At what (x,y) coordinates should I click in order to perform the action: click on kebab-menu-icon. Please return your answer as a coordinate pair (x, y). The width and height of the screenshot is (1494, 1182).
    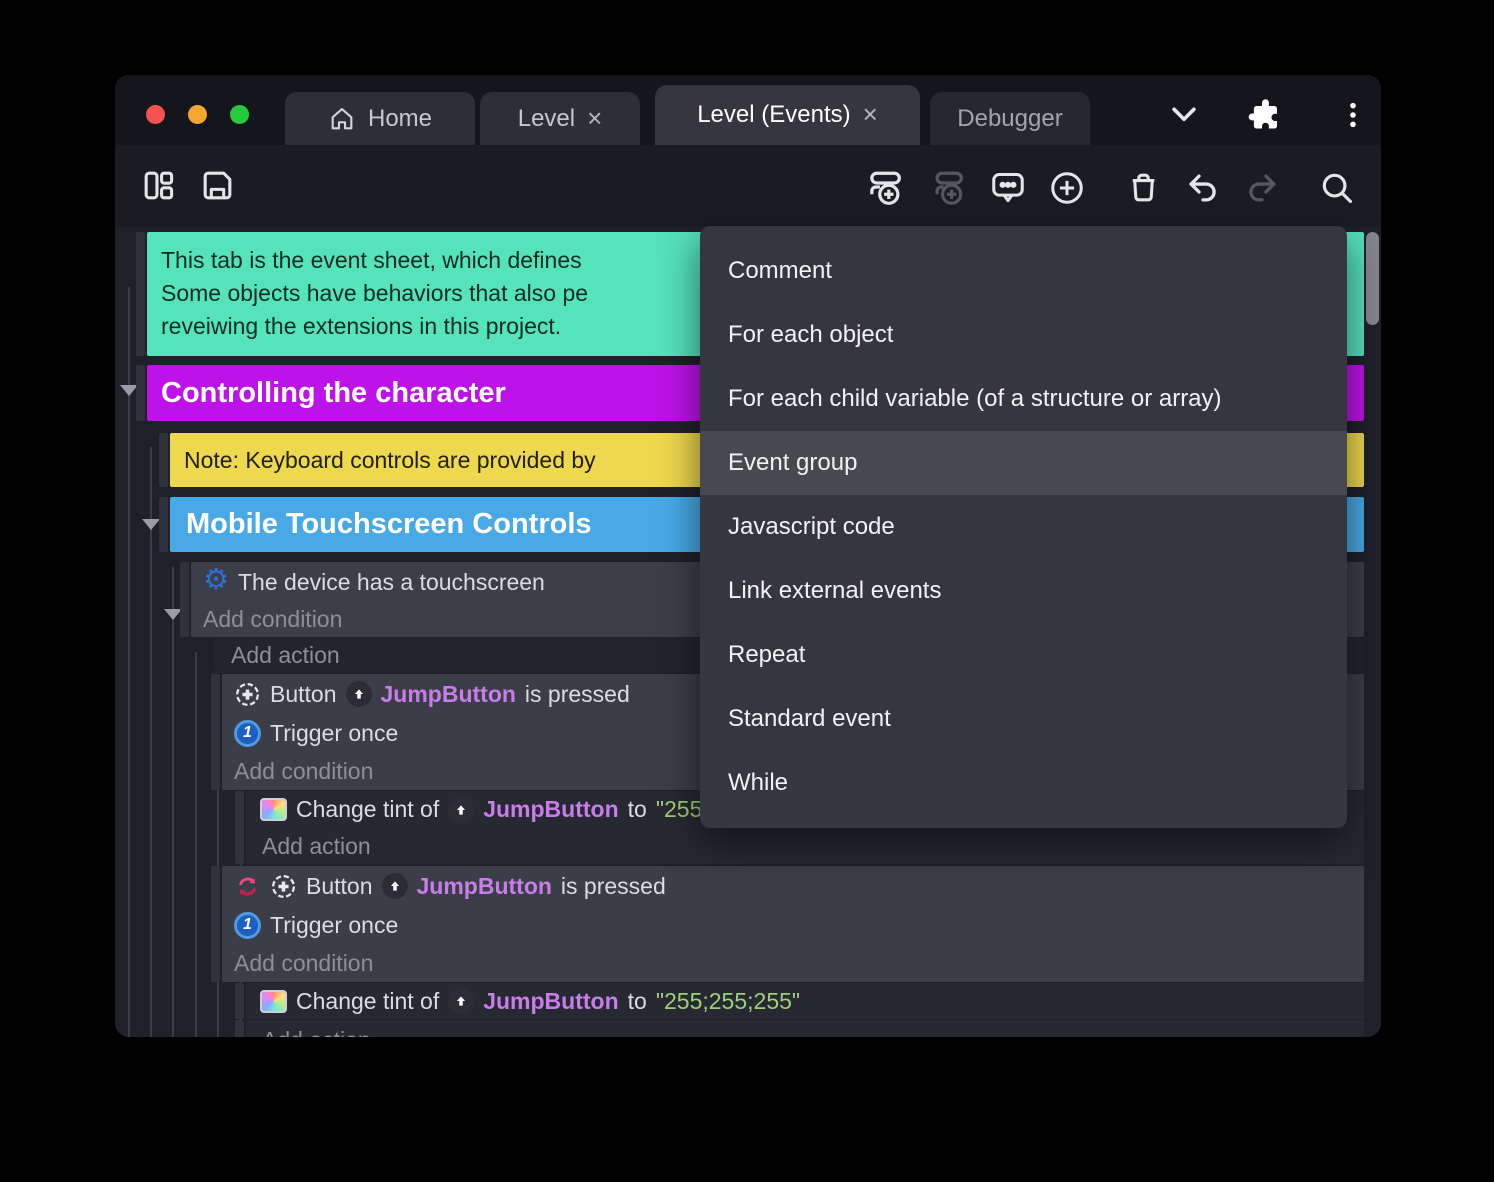
    Looking at the image, I should click on (1353, 115).